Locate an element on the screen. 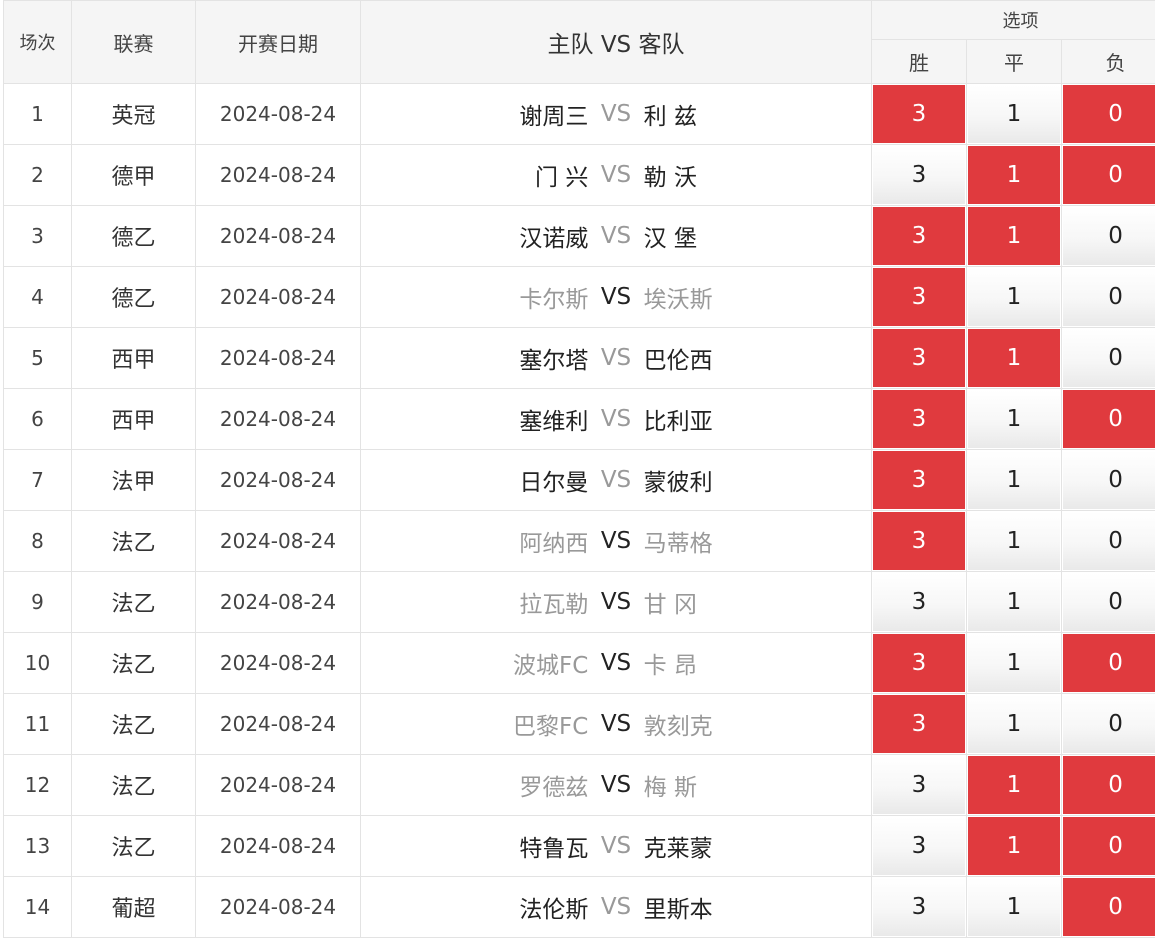 This screenshot has height=943, width=1155. row-index: 6 is located at coordinates (37, 419).